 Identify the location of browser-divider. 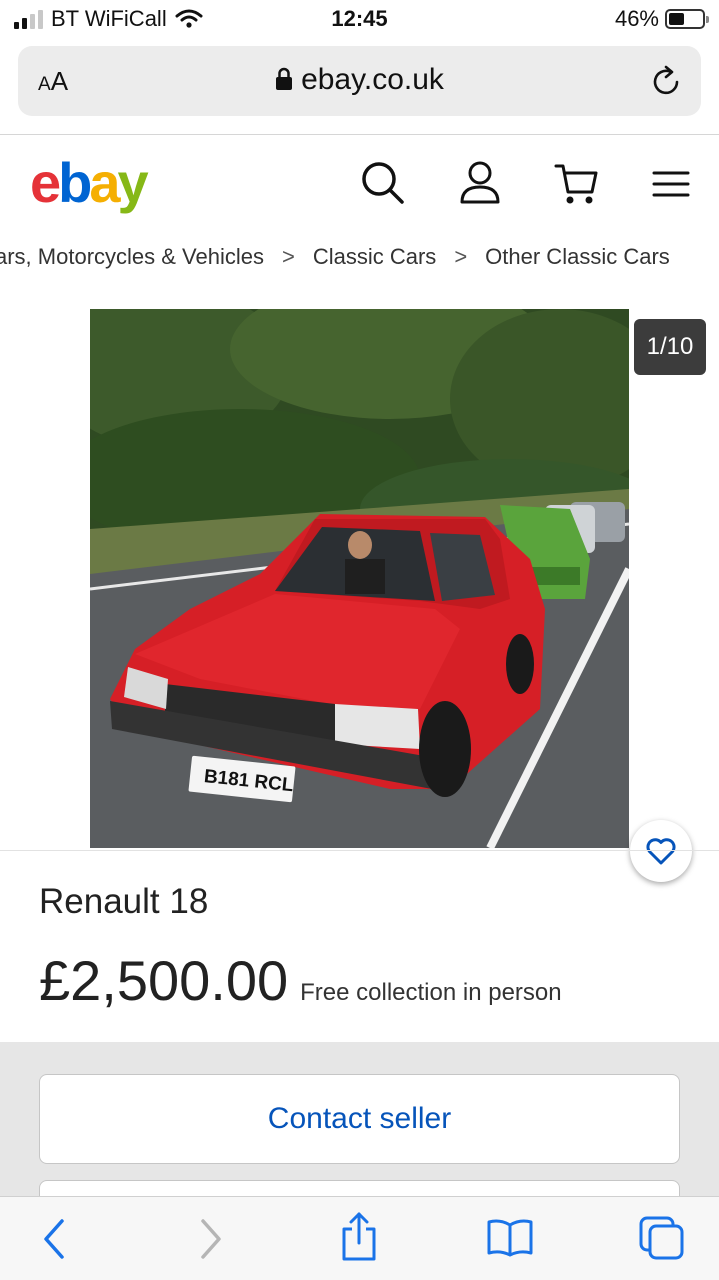
(359, 134).